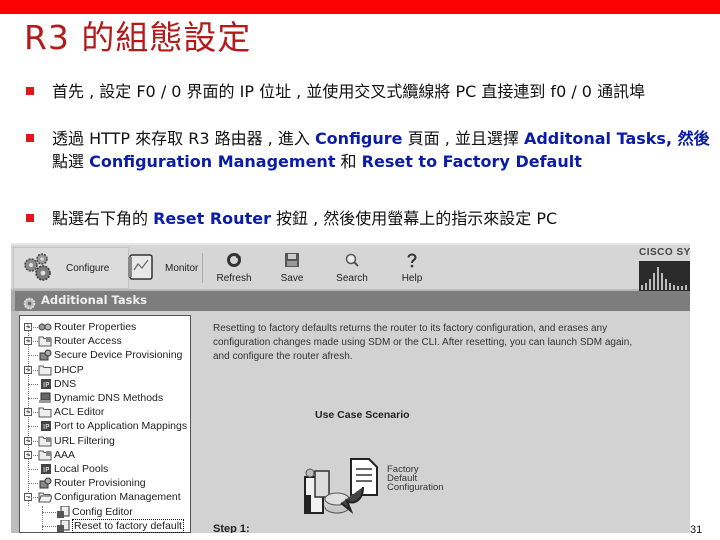 The height and width of the screenshot is (540, 720). I want to click on tree-item: Reset to factory default, so click(106, 525).